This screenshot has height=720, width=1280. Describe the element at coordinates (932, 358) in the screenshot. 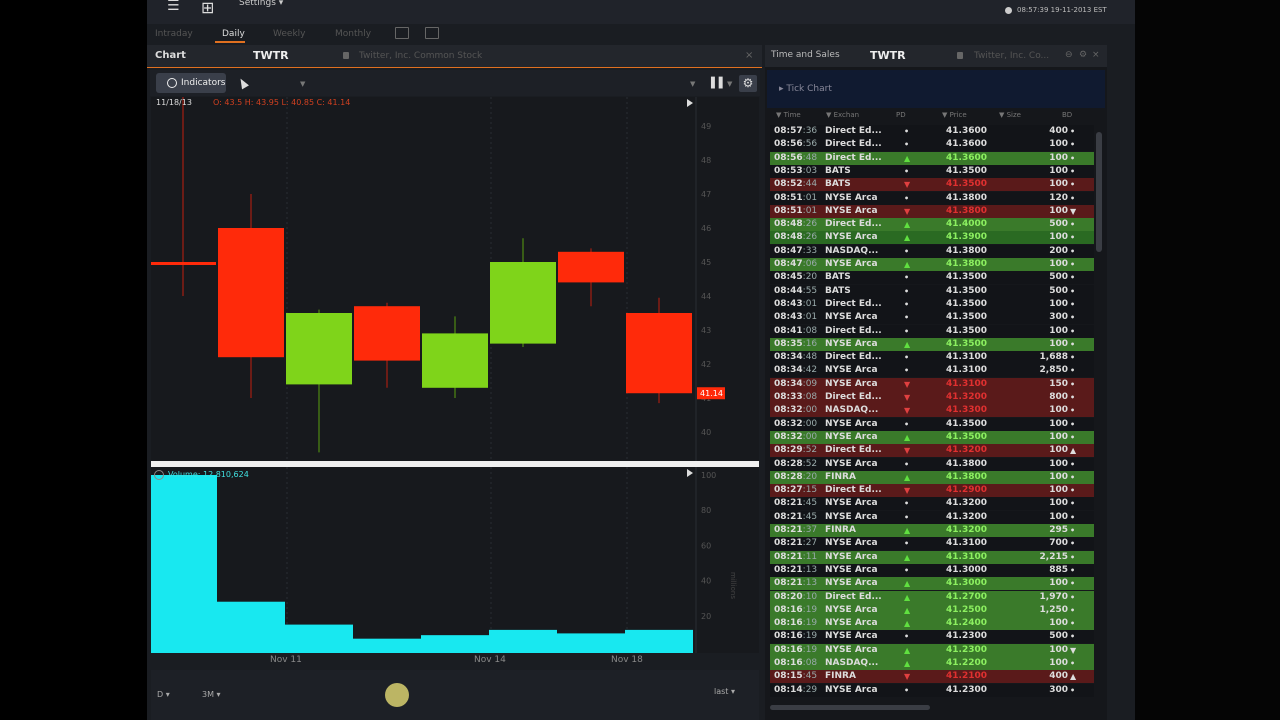

I see `table-row: 08:34:48 Direct Ed... • 41.3100 1,688 •` at that location.